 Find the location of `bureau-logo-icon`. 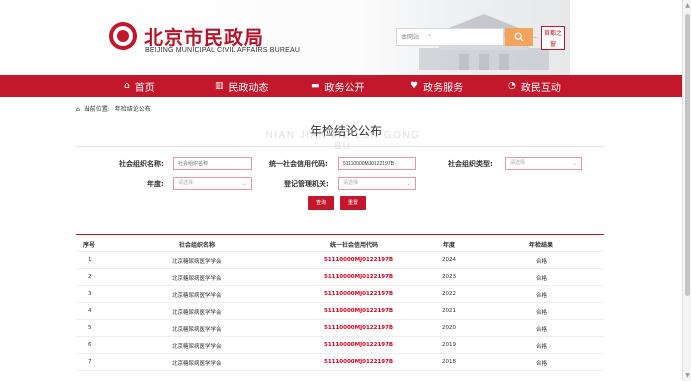

bureau-logo-icon is located at coordinates (123, 36).